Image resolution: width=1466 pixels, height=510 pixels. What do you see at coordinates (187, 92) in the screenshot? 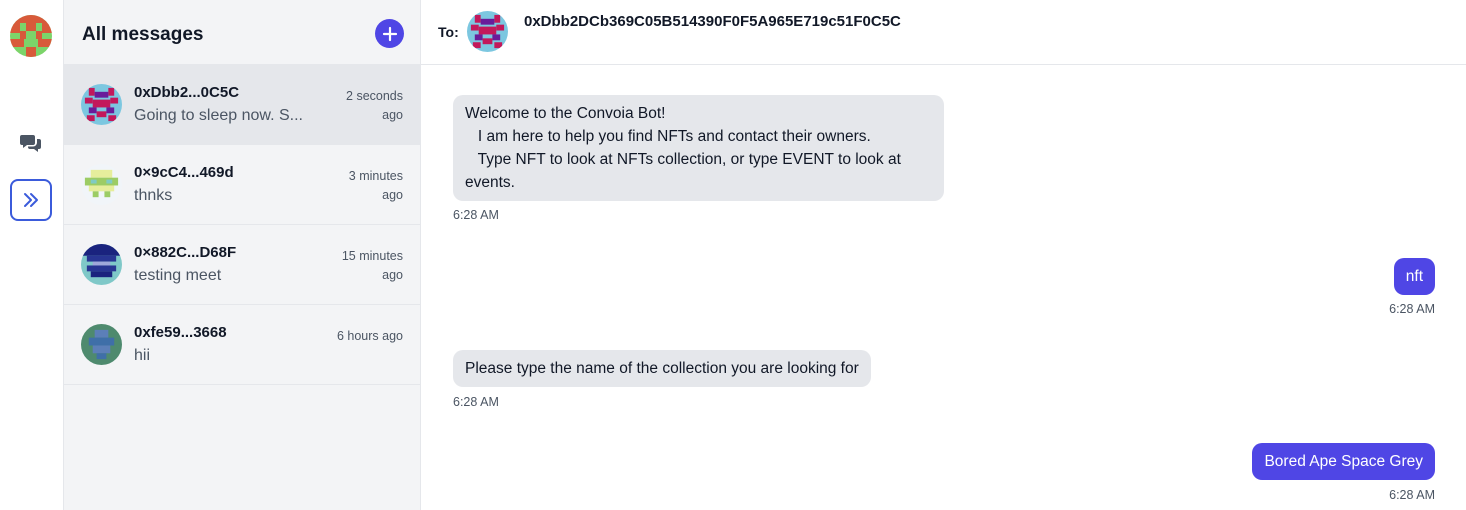
I see `conversation-name: 0xDbb2...0C5C` at bounding box center [187, 92].